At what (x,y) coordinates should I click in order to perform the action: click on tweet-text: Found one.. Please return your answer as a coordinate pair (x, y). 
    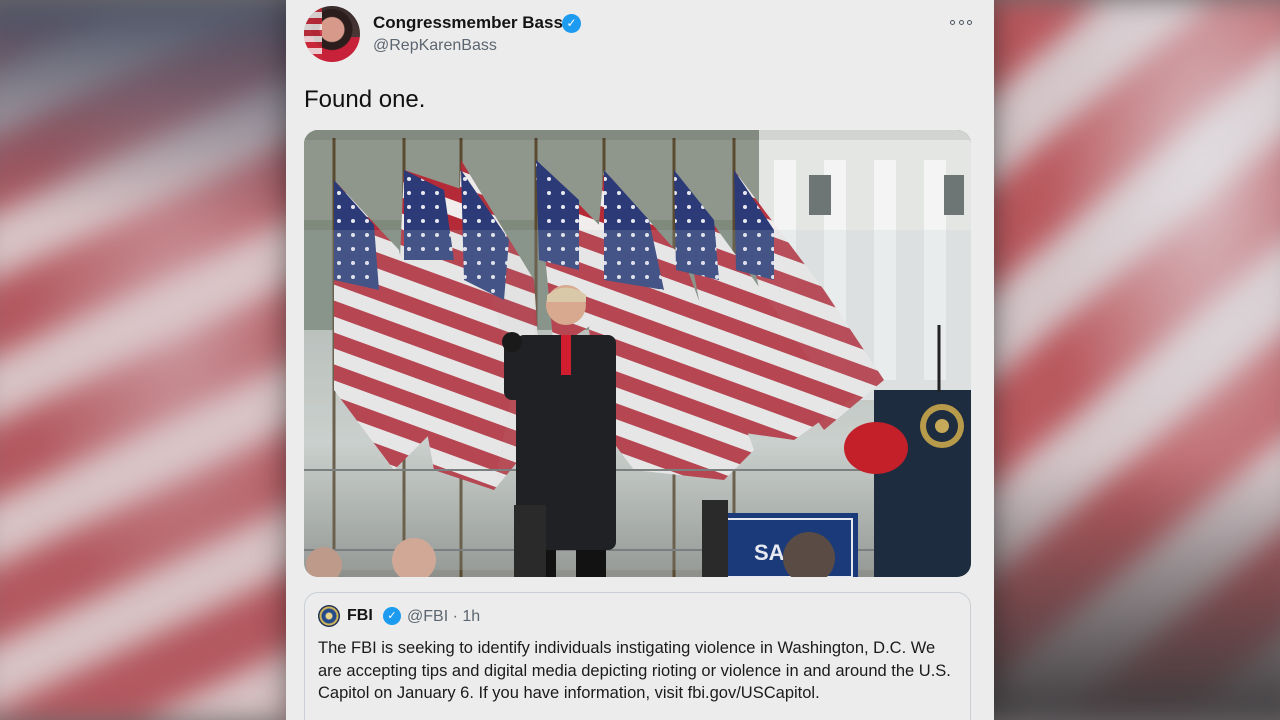
    Looking at the image, I should click on (365, 99).